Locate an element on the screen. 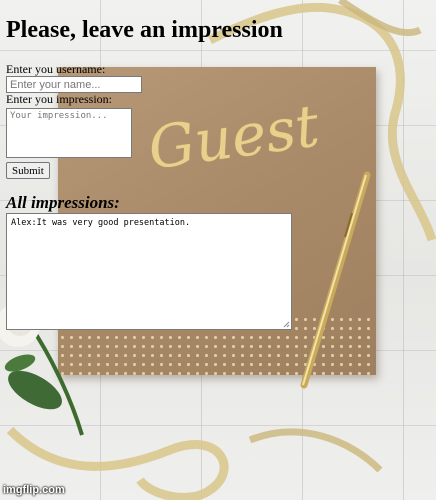 This screenshot has width=436, height=500. impression-label: Enter you impression: is located at coordinates (59, 99).